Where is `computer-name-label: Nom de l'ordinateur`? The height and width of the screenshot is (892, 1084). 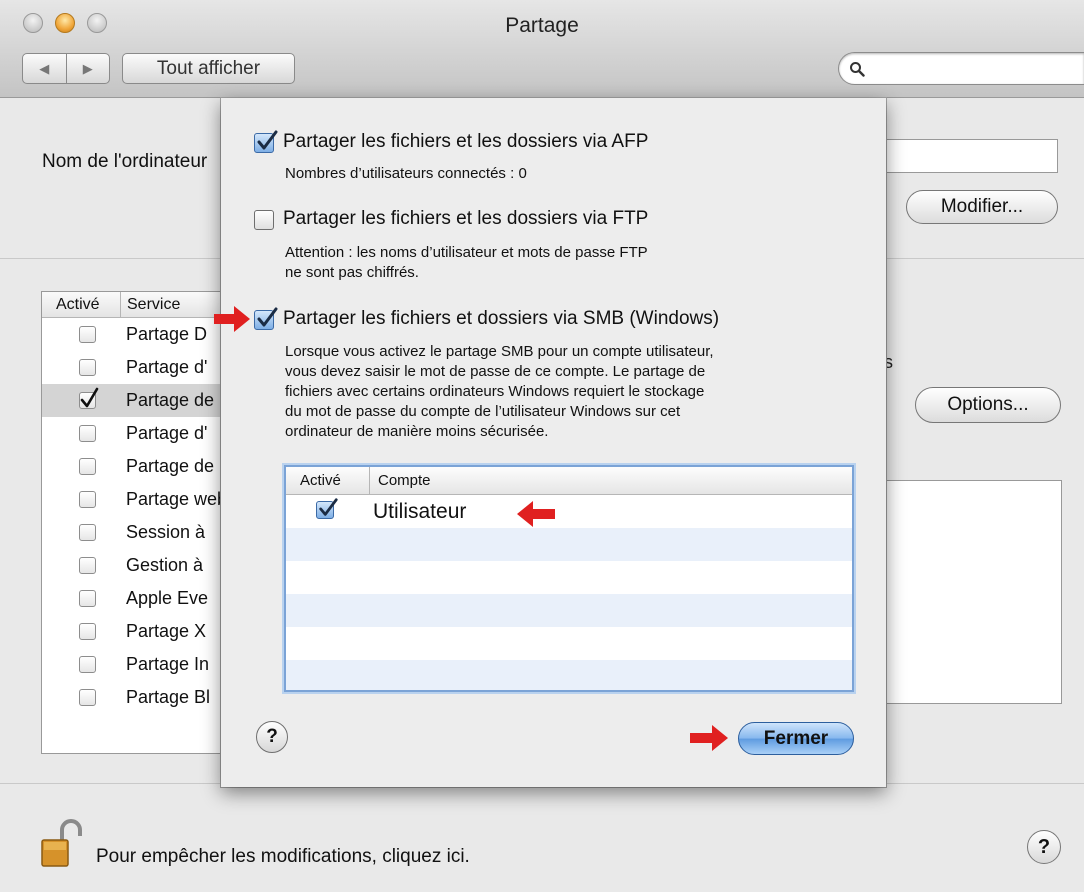 computer-name-label: Nom de l'ordinateur is located at coordinates (125, 161).